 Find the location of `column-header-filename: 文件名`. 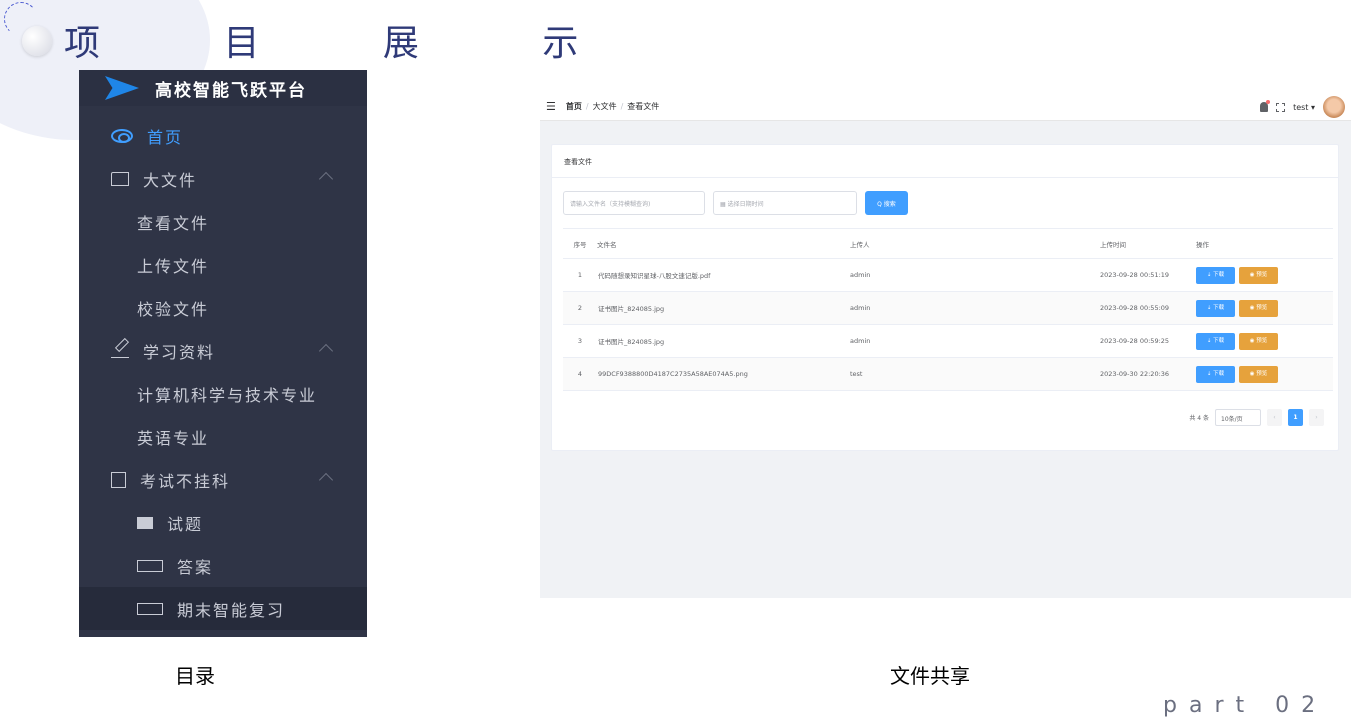

column-header-filename: 文件名 is located at coordinates (723, 243).